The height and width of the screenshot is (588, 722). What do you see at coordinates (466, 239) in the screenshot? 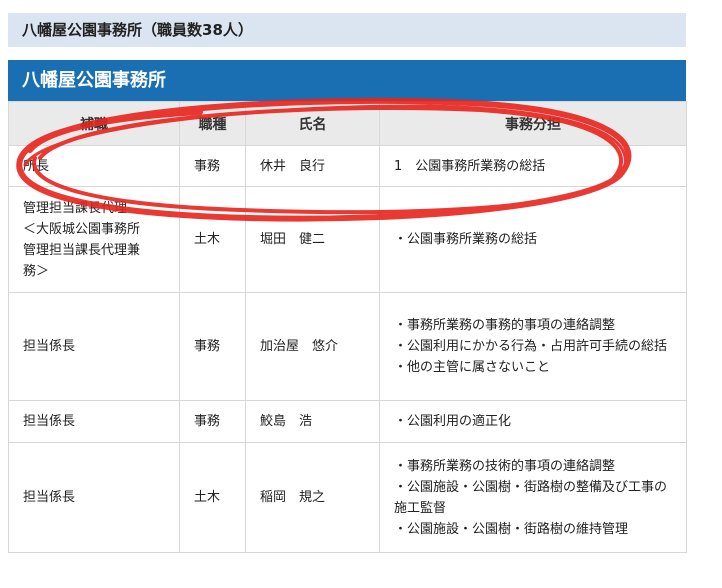
I see `duty-item: ・公園事務所業務の総括` at bounding box center [466, 239].